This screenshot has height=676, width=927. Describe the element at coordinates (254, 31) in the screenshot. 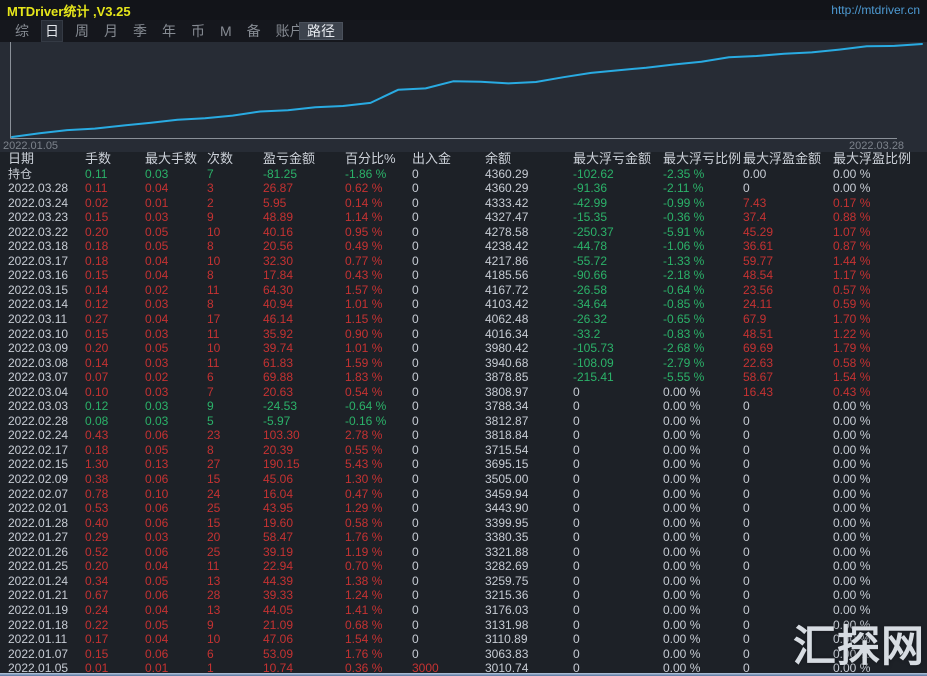

I see `menu-item-9: 备` at that location.